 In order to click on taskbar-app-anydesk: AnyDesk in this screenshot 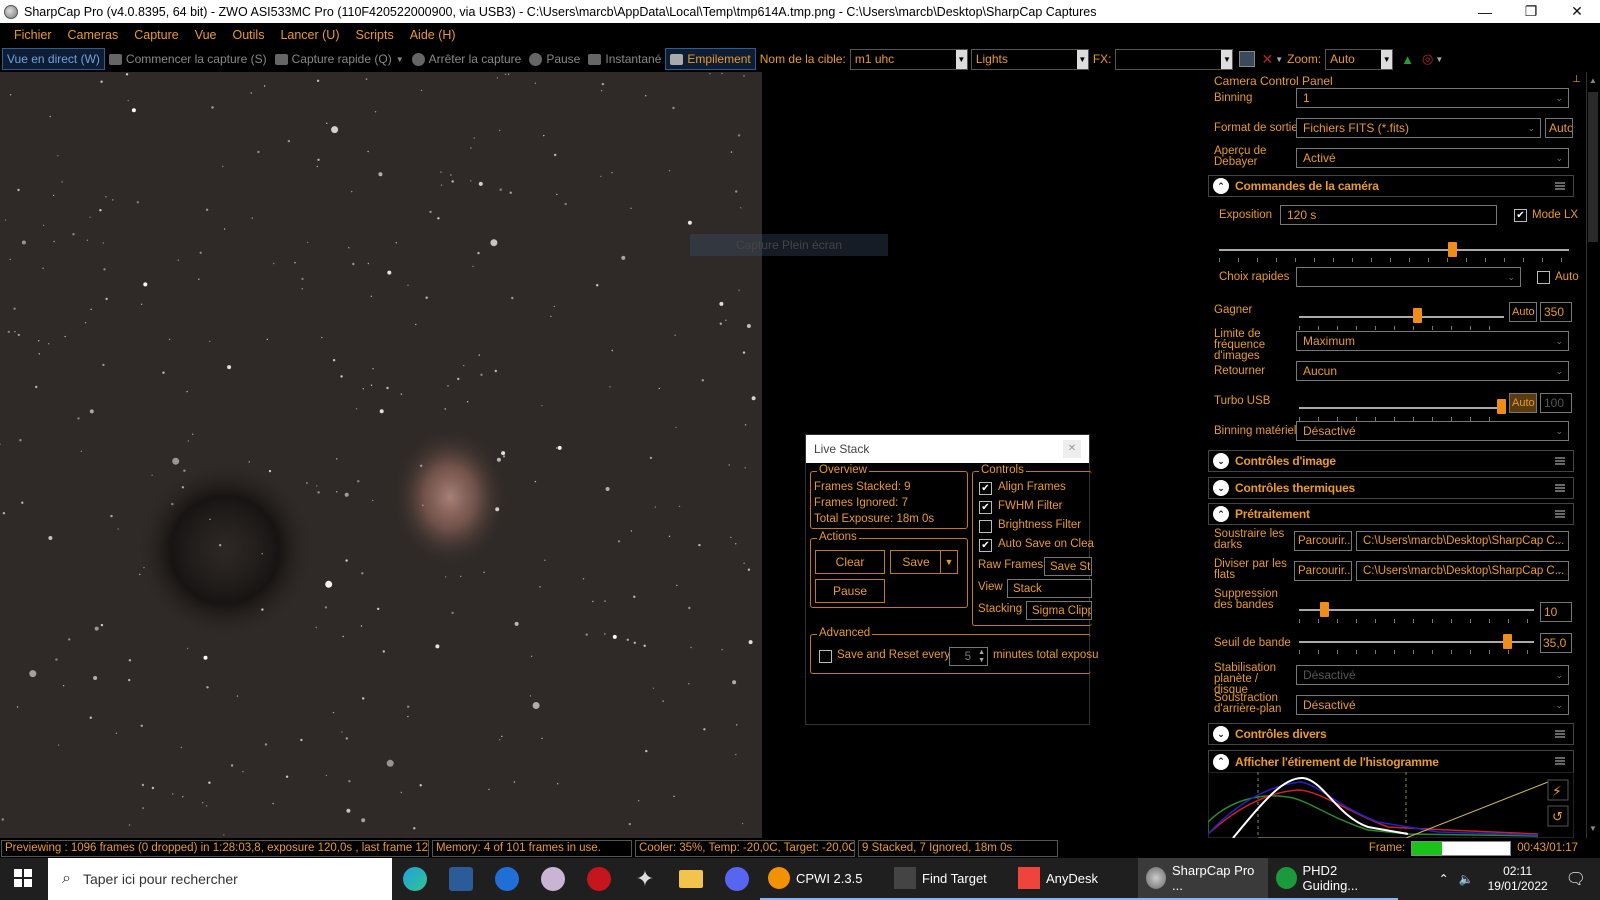, I will do `click(1074, 879)`.